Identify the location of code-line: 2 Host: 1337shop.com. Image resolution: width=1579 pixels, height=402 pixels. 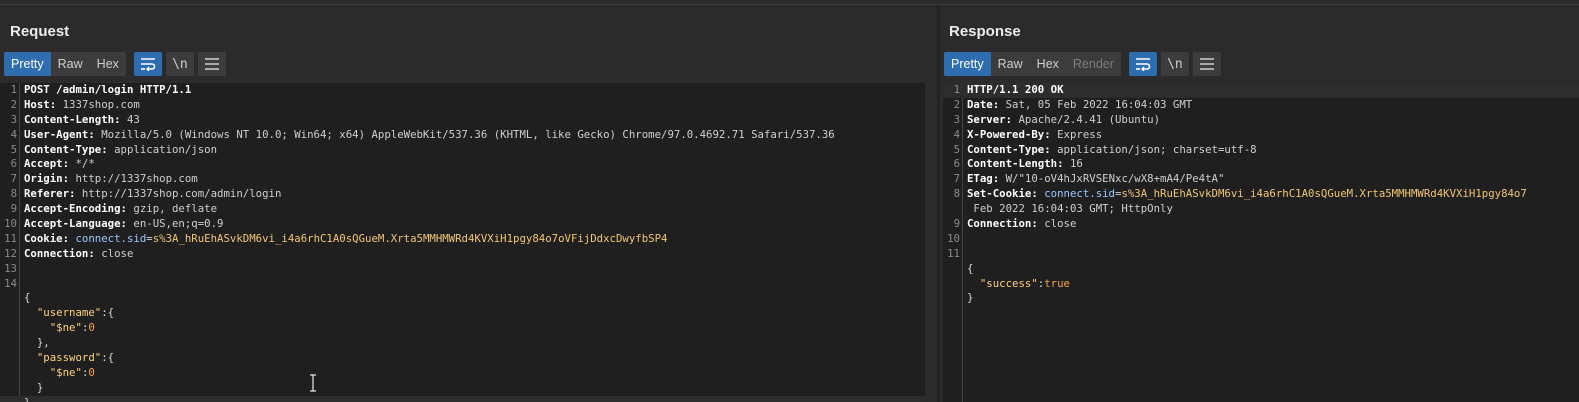
(75, 104).